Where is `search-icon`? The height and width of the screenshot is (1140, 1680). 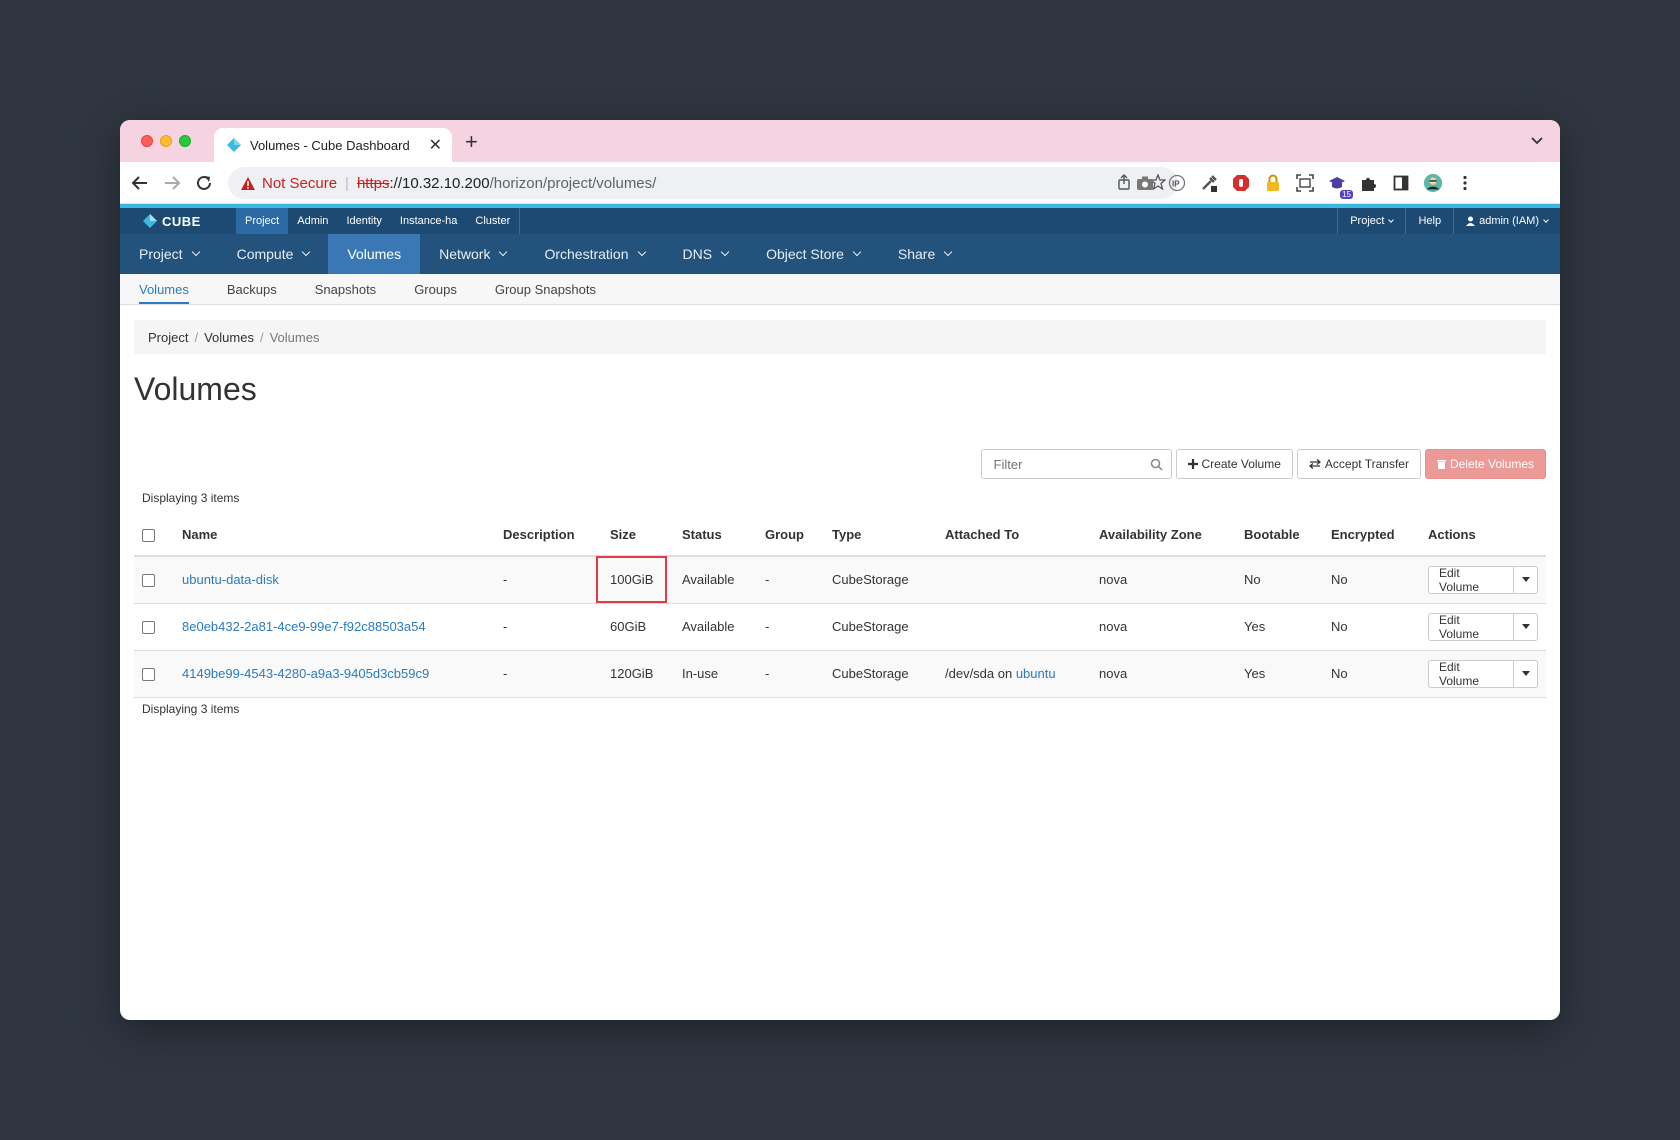
search-icon is located at coordinates (1156, 464).